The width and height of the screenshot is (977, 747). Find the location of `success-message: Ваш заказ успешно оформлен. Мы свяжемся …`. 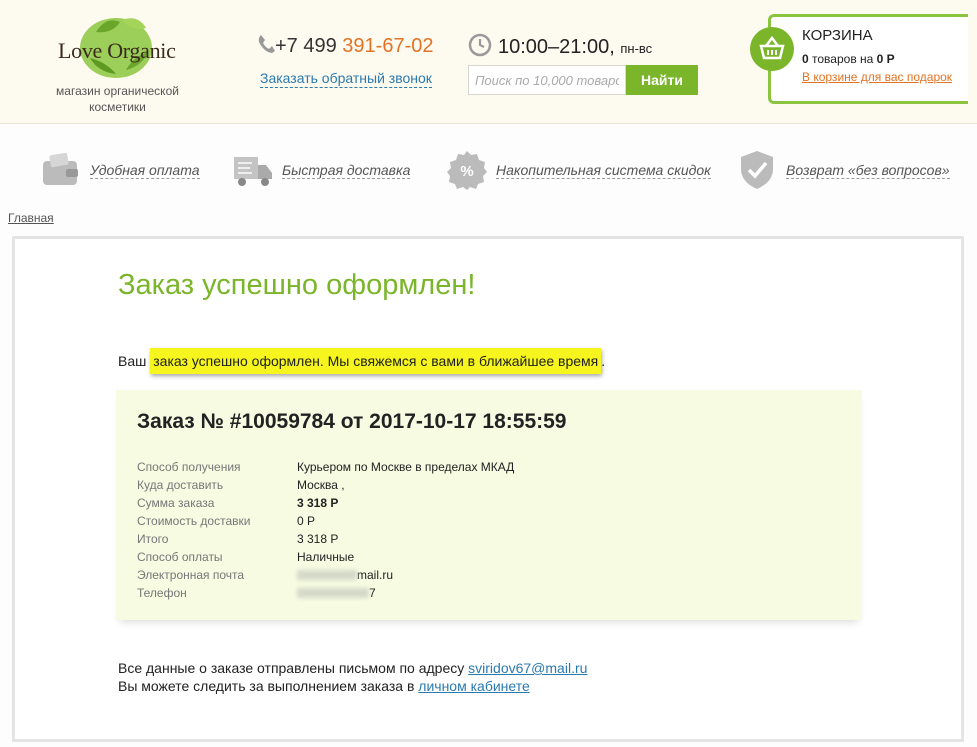

success-message: Ваш заказ успешно оформлен. Мы свяжемся … is located at coordinates (361, 361).